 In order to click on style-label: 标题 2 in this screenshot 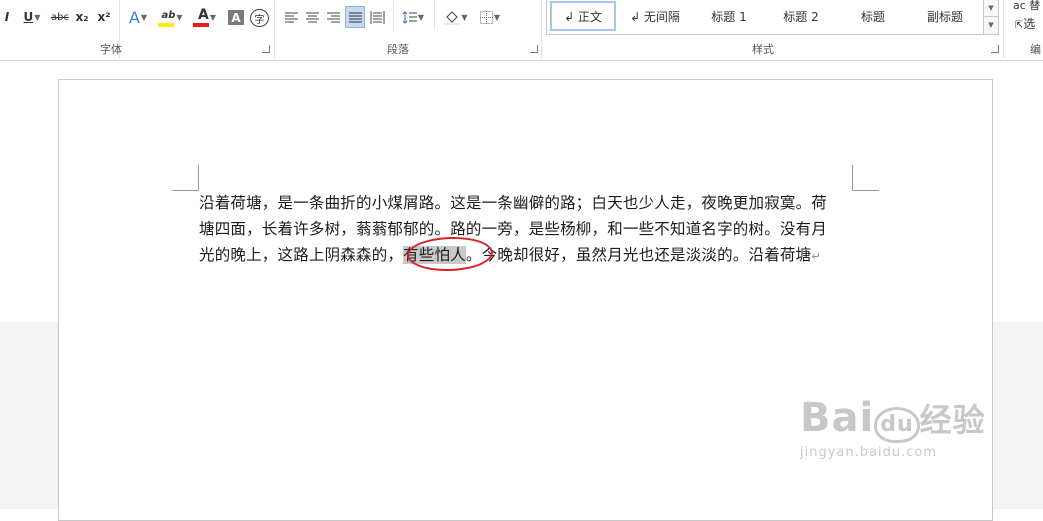, I will do `click(801, 16)`.